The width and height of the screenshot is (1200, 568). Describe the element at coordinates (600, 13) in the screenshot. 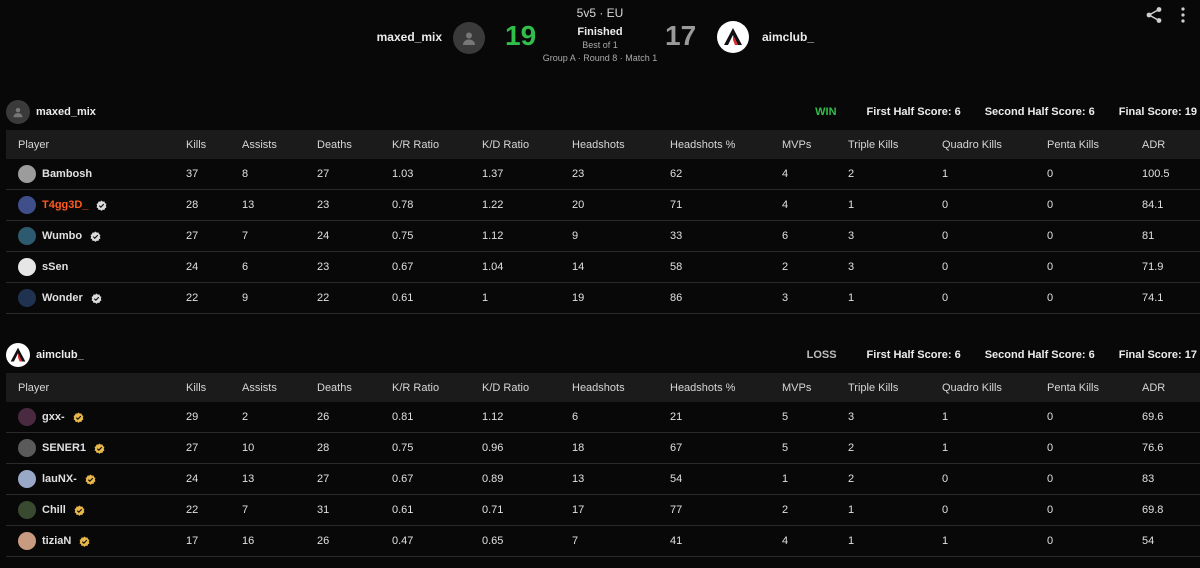

I see `match-mode: 5v5 · EU` at that location.